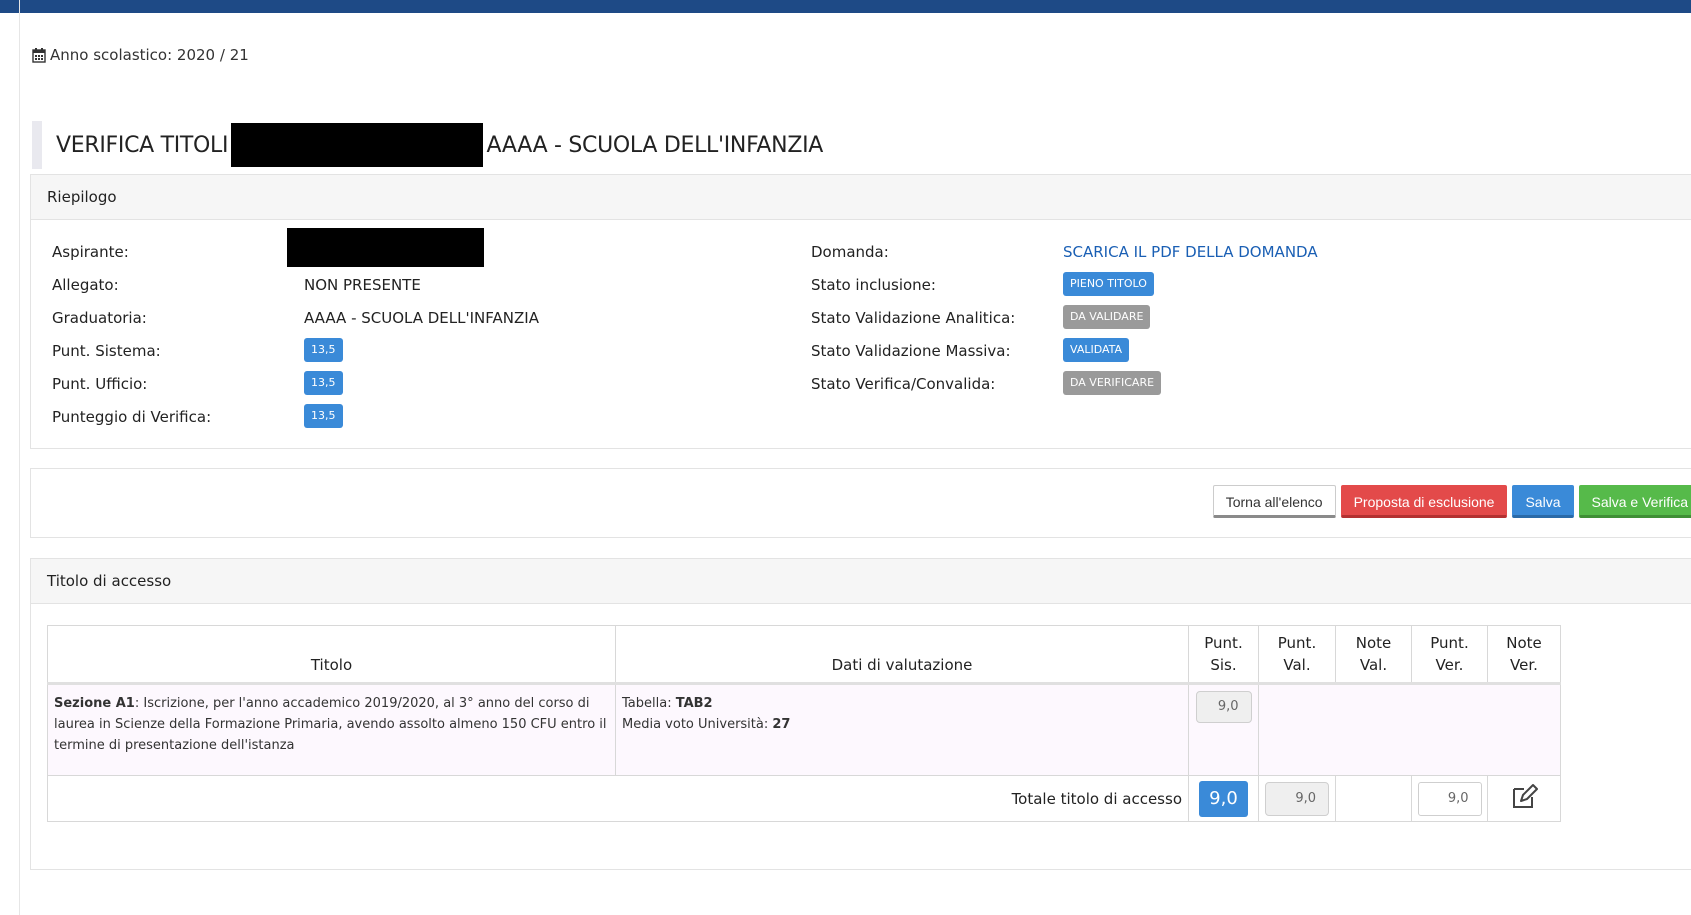 The height and width of the screenshot is (915, 1691). Describe the element at coordinates (1223, 707) in the screenshot. I see `punt-sis-field: 9,0` at that location.